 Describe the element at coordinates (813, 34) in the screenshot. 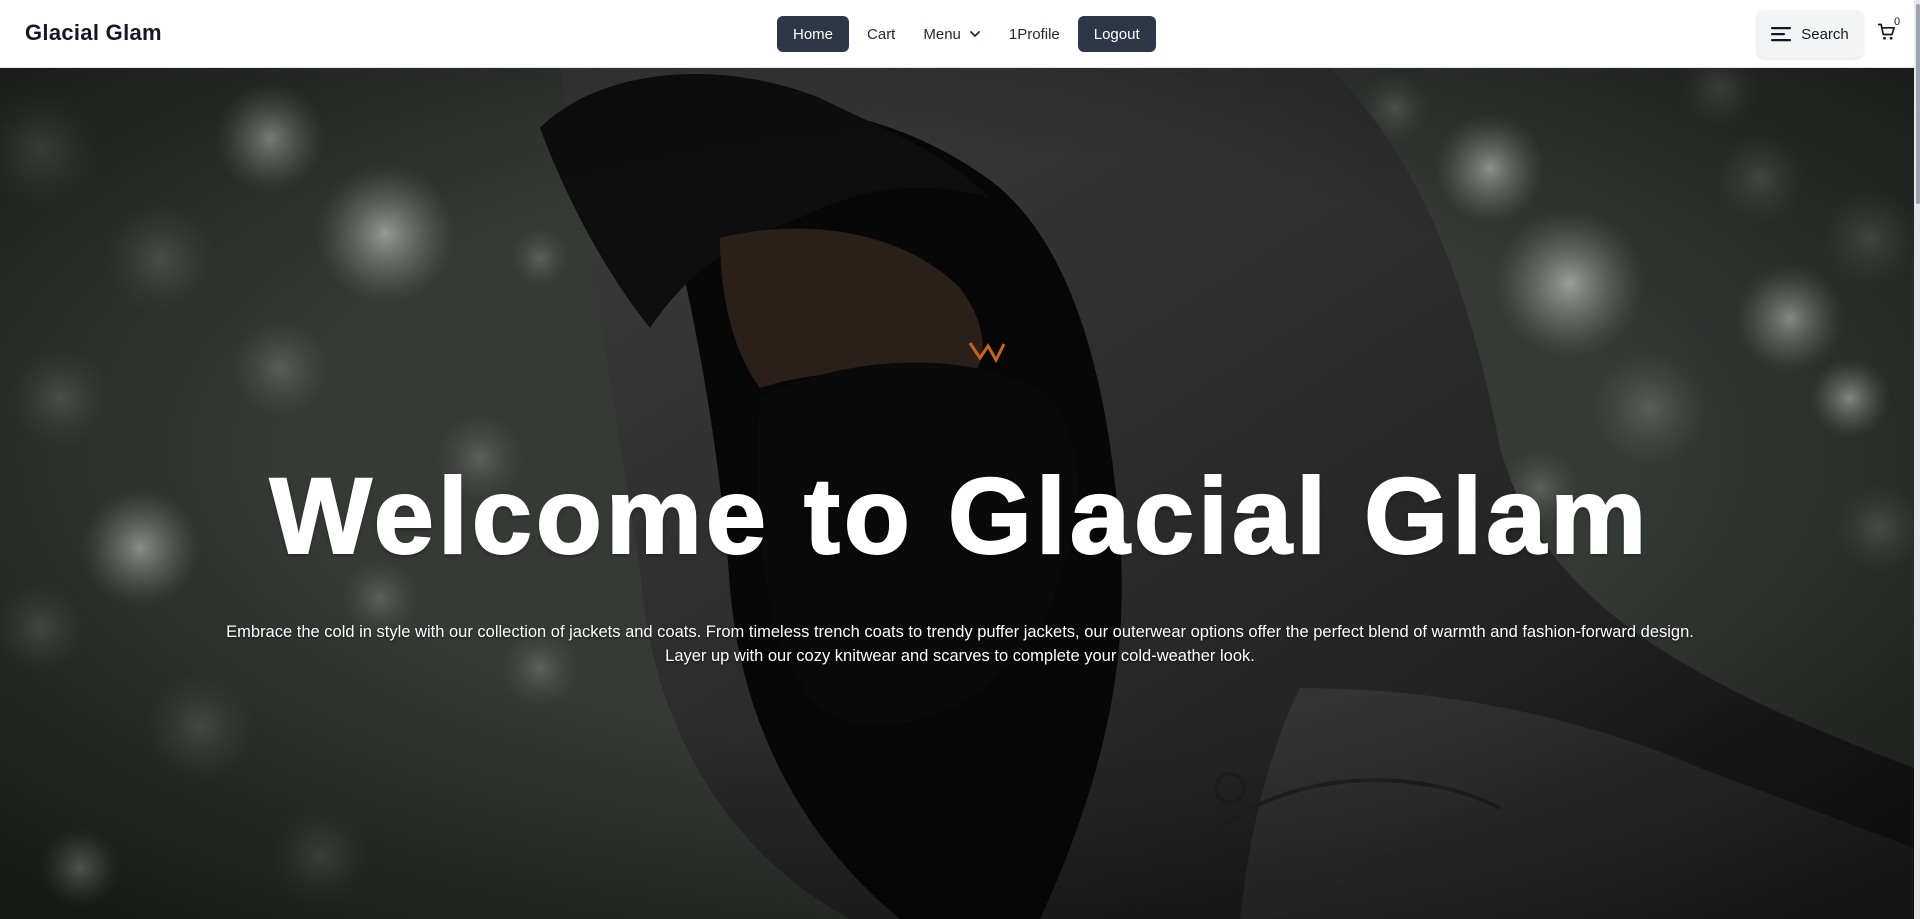

I see `nav-home-link: Home` at that location.